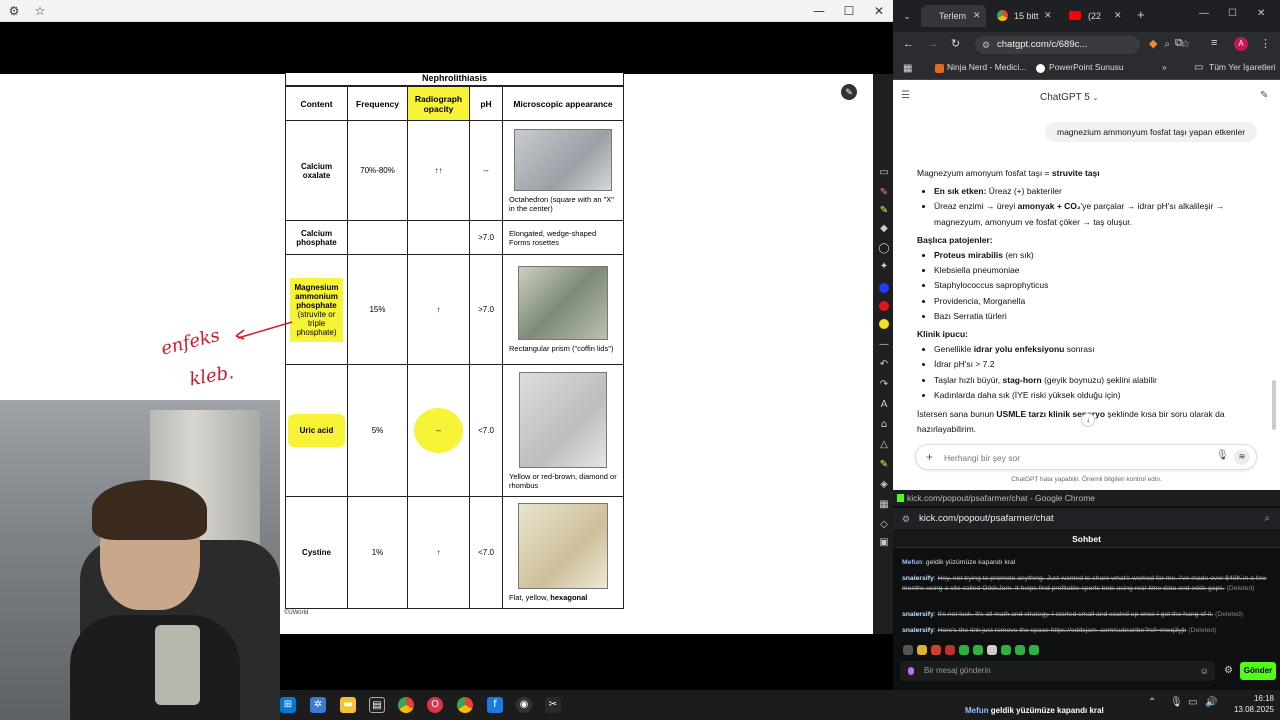 This screenshot has width=1280, height=720. I want to click on back-icon: ←, so click(908, 44).